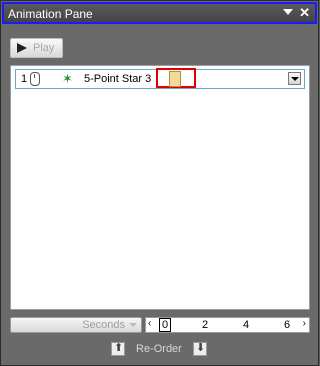  I want to click on play-icon, so click(22, 48).